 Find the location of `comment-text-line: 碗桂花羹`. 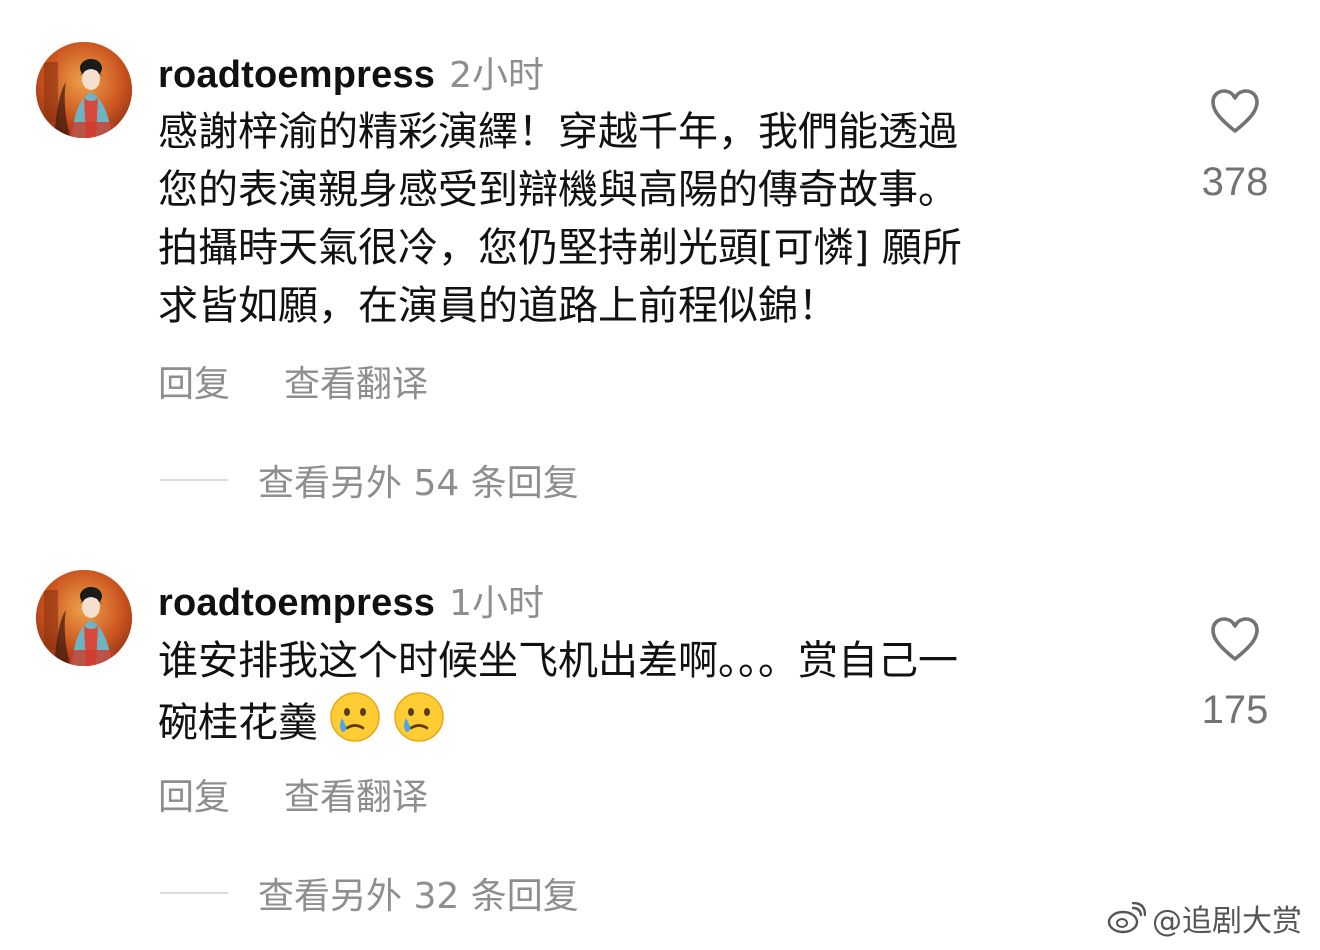

comment-text-line: 碗桂花羹 is located at coordinates (653, 721).